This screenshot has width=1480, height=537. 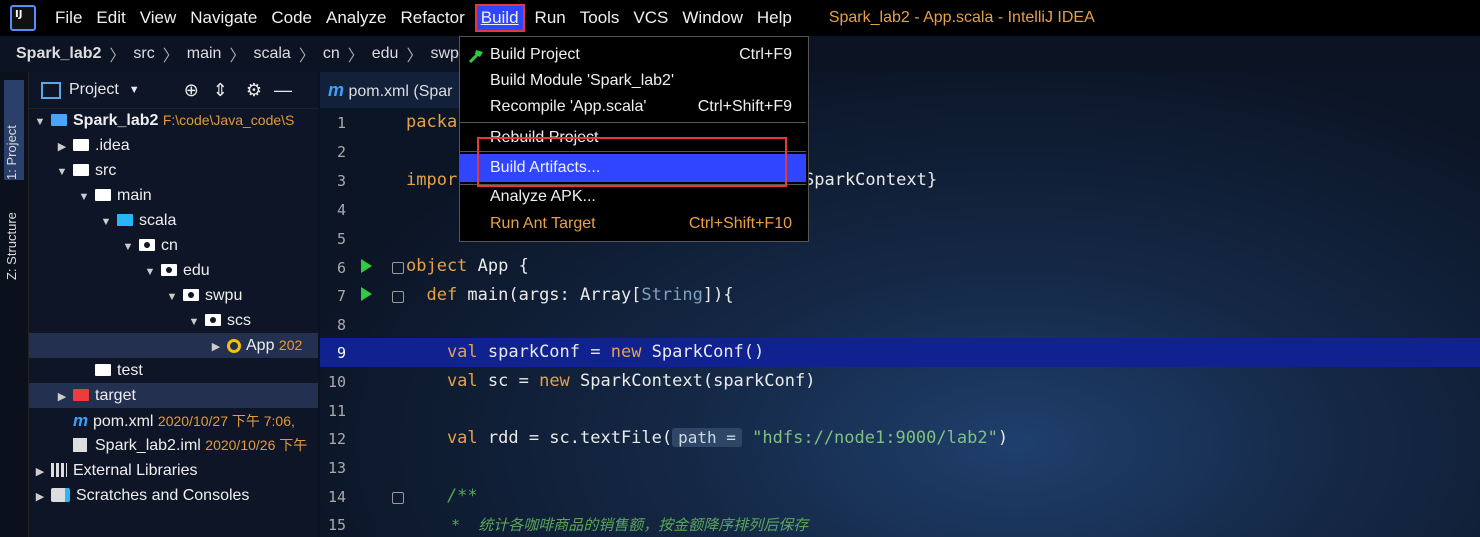 What do you see at coordinates (134, 195) in the screenshot?
I see `tree-item-label: main` at bounding box center [134, 195].